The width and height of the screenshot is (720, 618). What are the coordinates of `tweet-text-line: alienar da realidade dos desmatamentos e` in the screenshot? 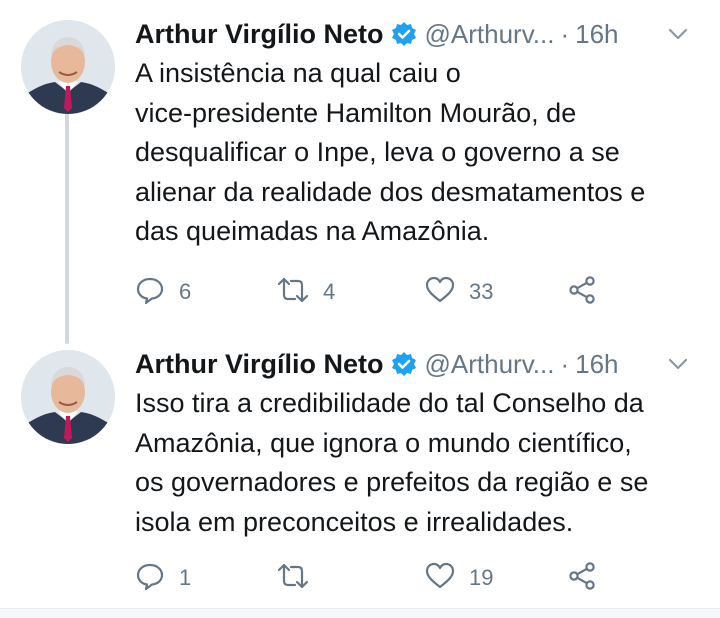 It's located at (390, 191).